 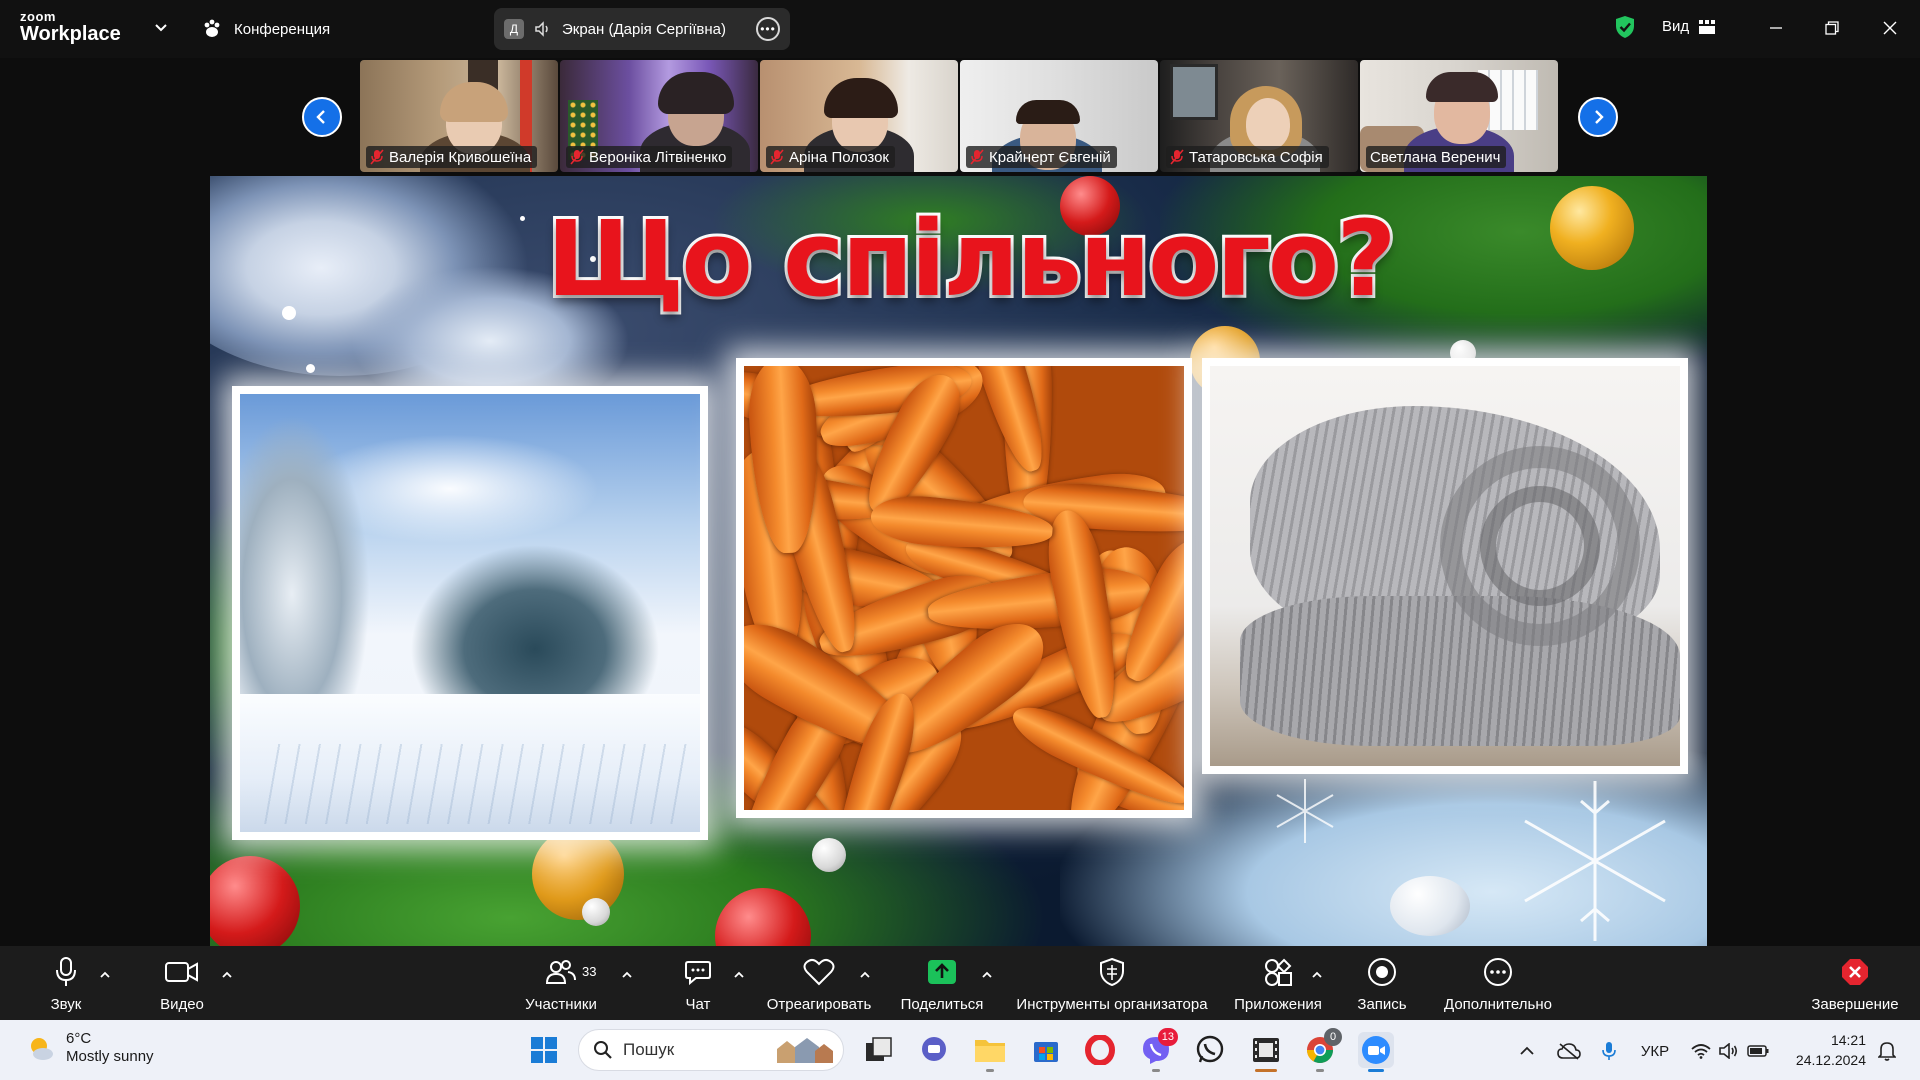 What do you see at coordinates (1059, 116) in the screenshot?
I see `participant-tile: Крайнерт Євгеній` at bounding box center [1059, 116].